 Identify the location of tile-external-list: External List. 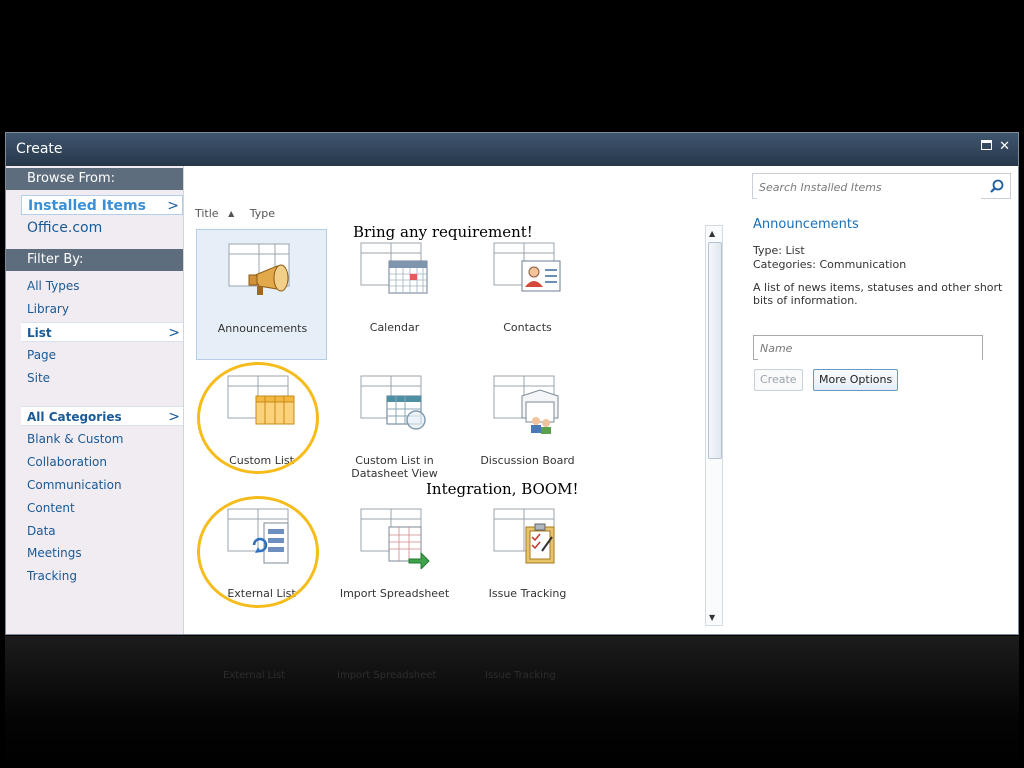
(261, 560).